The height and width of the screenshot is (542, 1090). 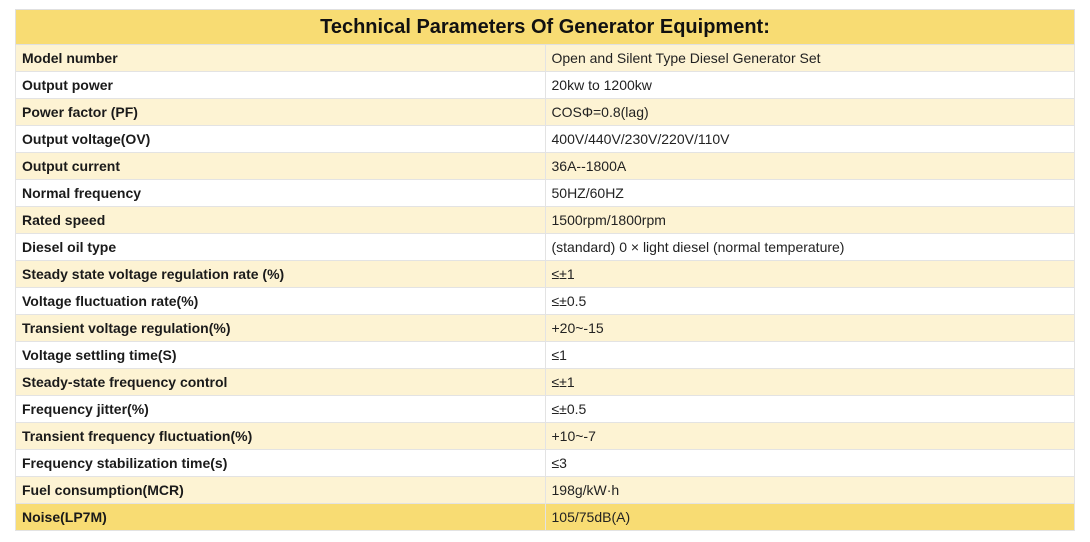 What do you see at coordinates (280, 166) in the screenshot?
I see `parameter-label: Output current` at bounding box center [280, 166].